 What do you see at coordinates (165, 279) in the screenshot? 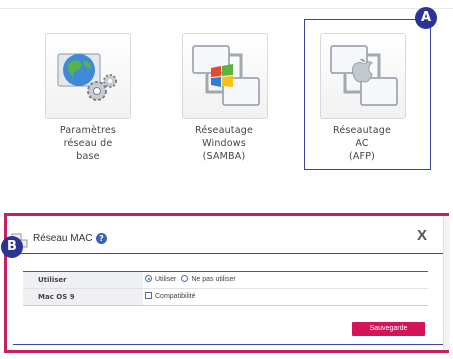
I see `radio-use-label: Utiliser` at bounding box center [165, 279].